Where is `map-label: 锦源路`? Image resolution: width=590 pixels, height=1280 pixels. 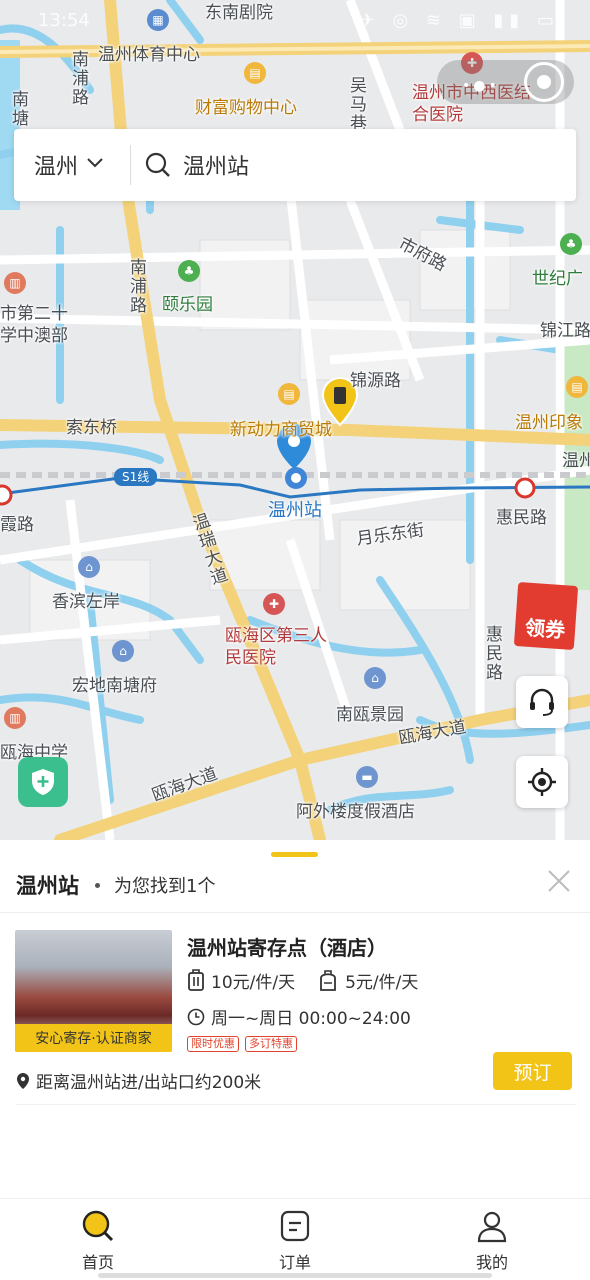 map-label: 锦源路 is located at coordinates (375, 381).